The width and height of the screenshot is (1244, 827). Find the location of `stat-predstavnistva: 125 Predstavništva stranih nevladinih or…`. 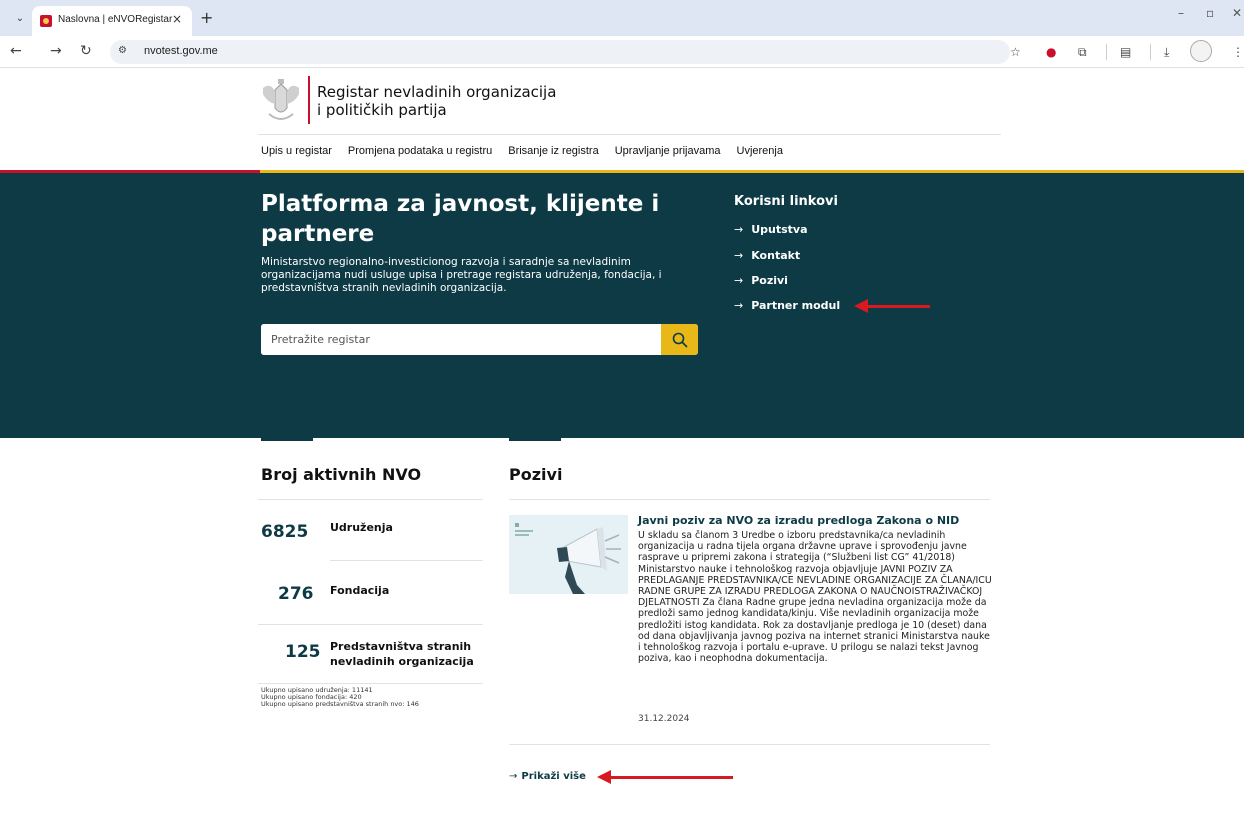

stat-predstavnistva: 125 Predstavništva stranih nevladinih or… is located at coordinates (370, 653).